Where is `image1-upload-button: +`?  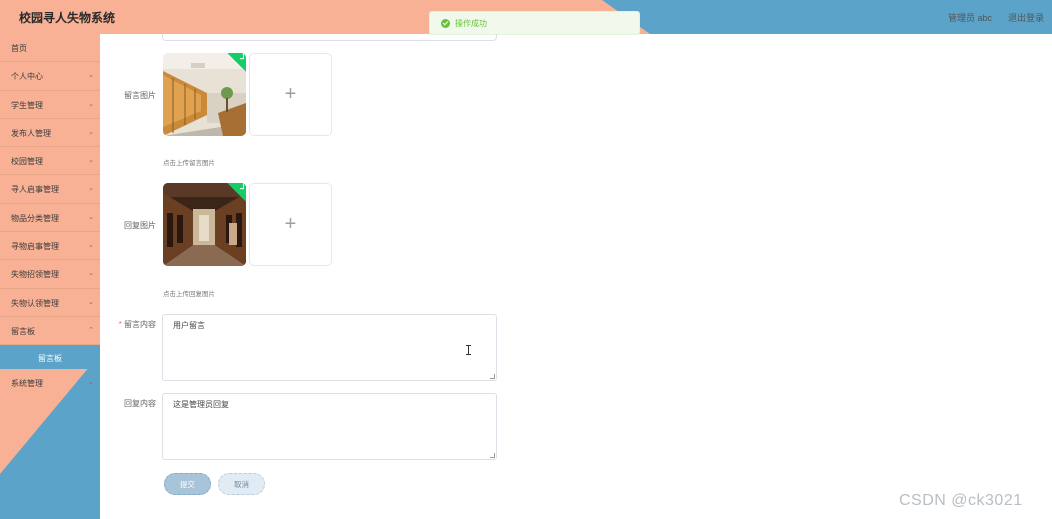 image1-upload-button: + is located at coordinates (290, 94).